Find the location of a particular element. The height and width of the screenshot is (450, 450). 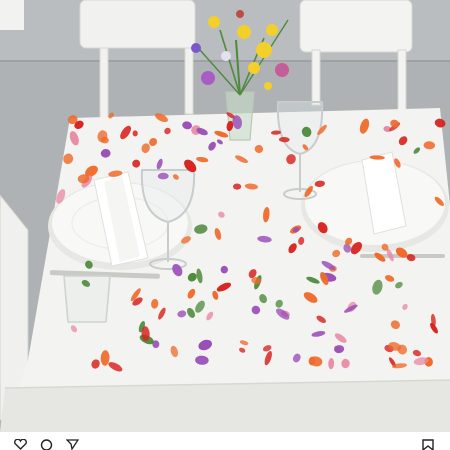

bookmark-icon is located at coordinates (428, 444).